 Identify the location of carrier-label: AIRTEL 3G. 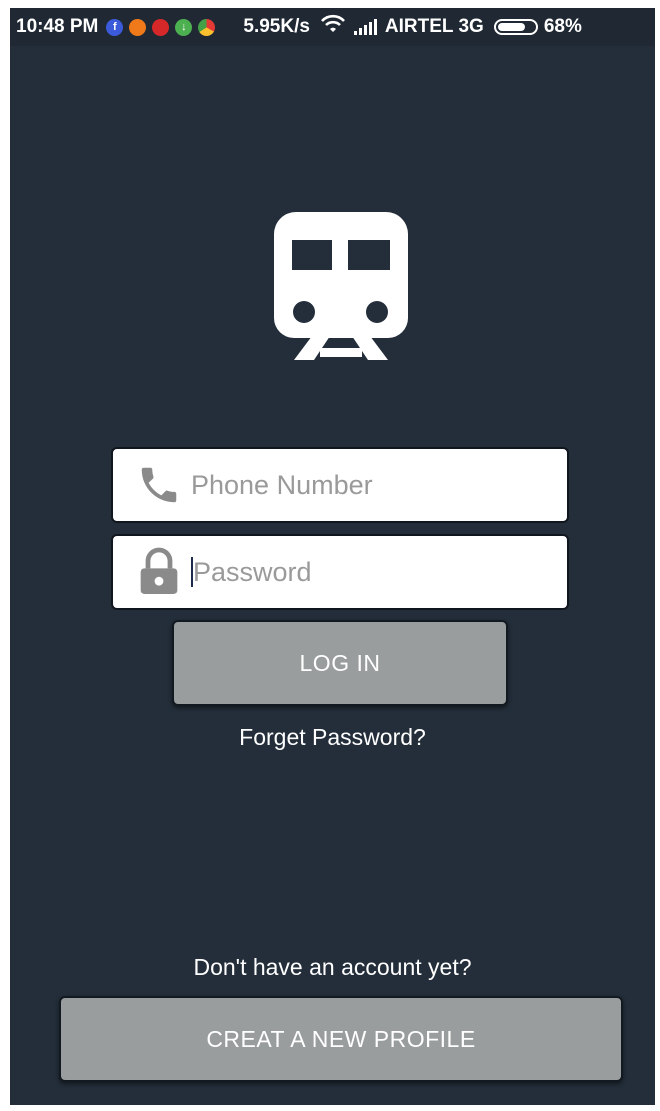
(434, 26).